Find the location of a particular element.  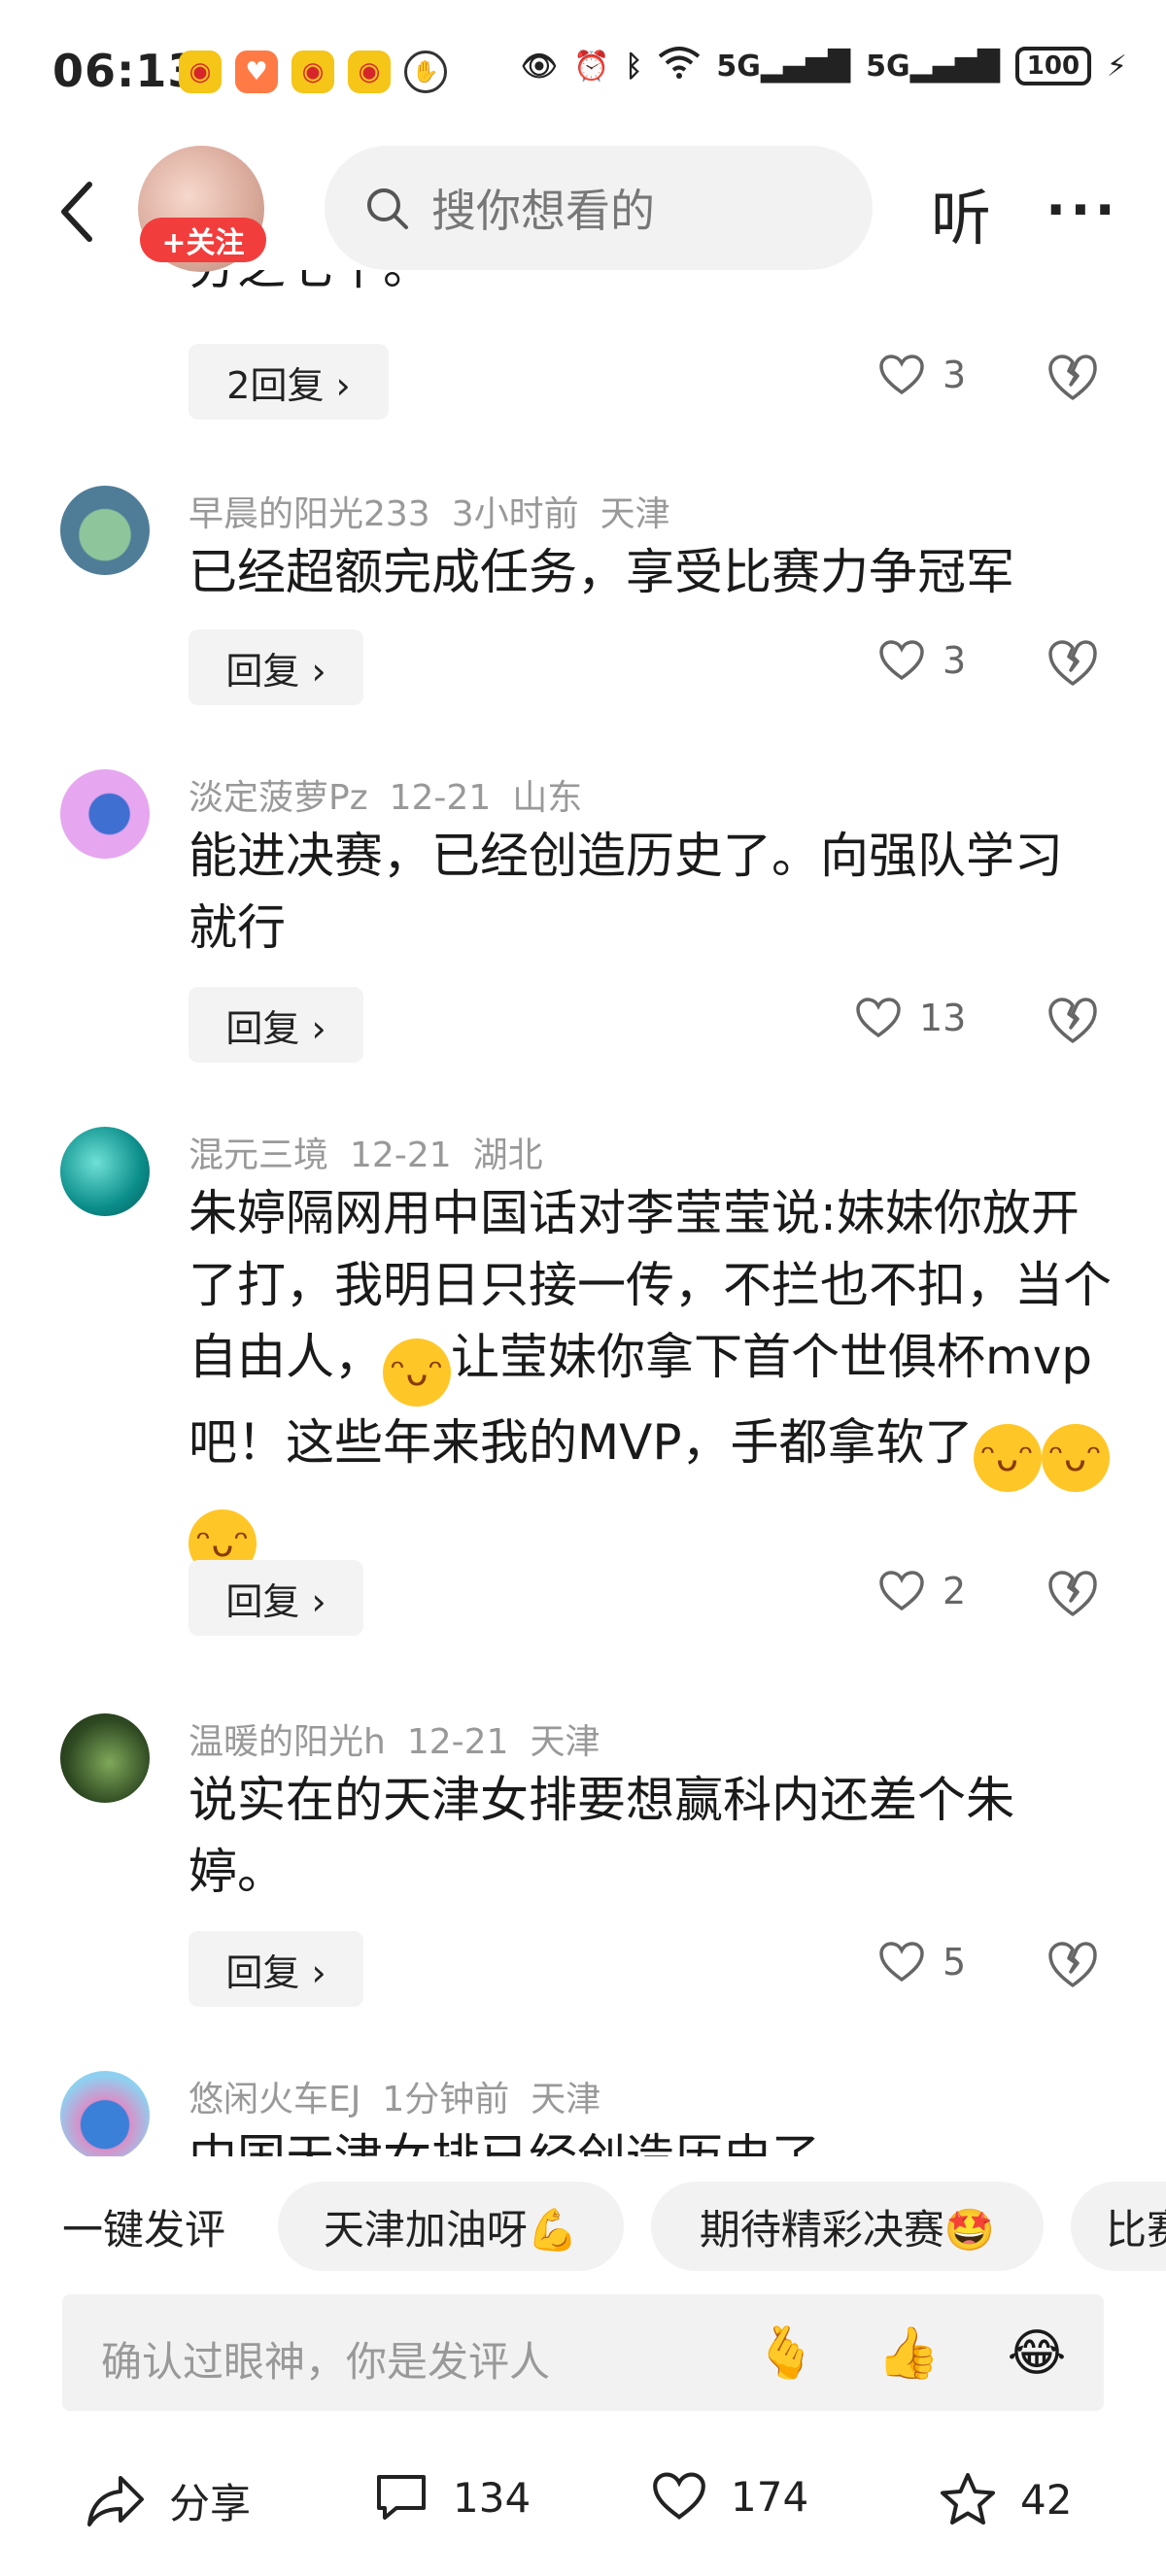

like-button: 5 is located at coordinates (922, 1962).